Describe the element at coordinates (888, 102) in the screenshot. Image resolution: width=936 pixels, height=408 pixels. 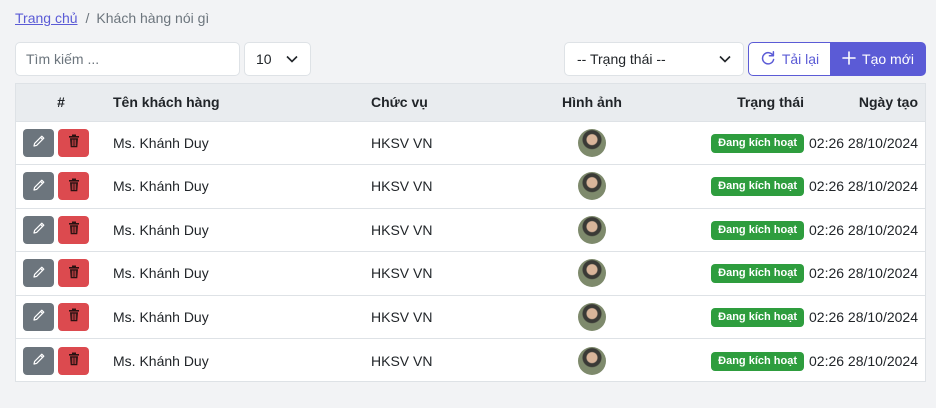
I see `header-created: Ngày tạo` at that location.